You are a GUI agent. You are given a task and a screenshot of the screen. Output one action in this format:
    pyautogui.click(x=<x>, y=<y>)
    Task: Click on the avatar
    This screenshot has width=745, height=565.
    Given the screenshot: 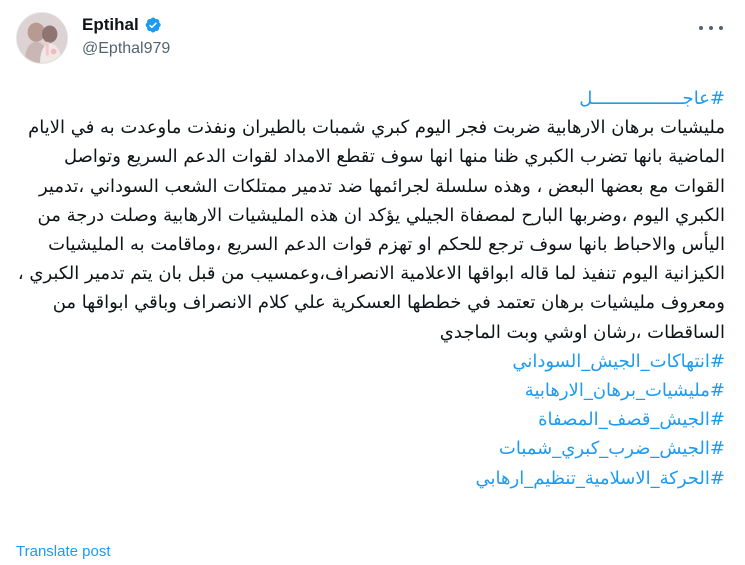 What is the action you would take?
    pyautogui.click(x=42, y=38)
    